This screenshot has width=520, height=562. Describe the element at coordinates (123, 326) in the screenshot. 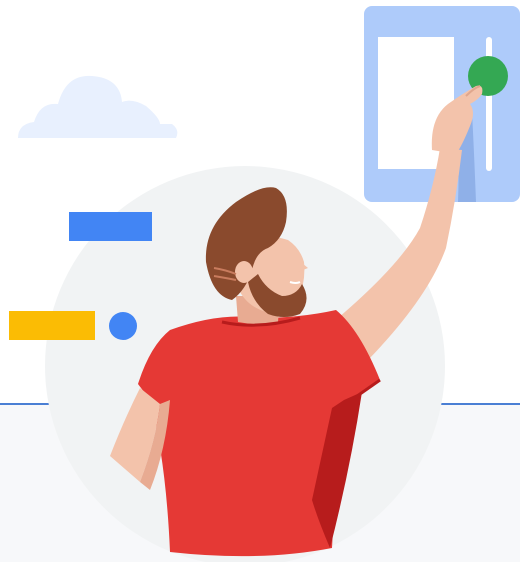

I see `blue-dot-icon` at that location.